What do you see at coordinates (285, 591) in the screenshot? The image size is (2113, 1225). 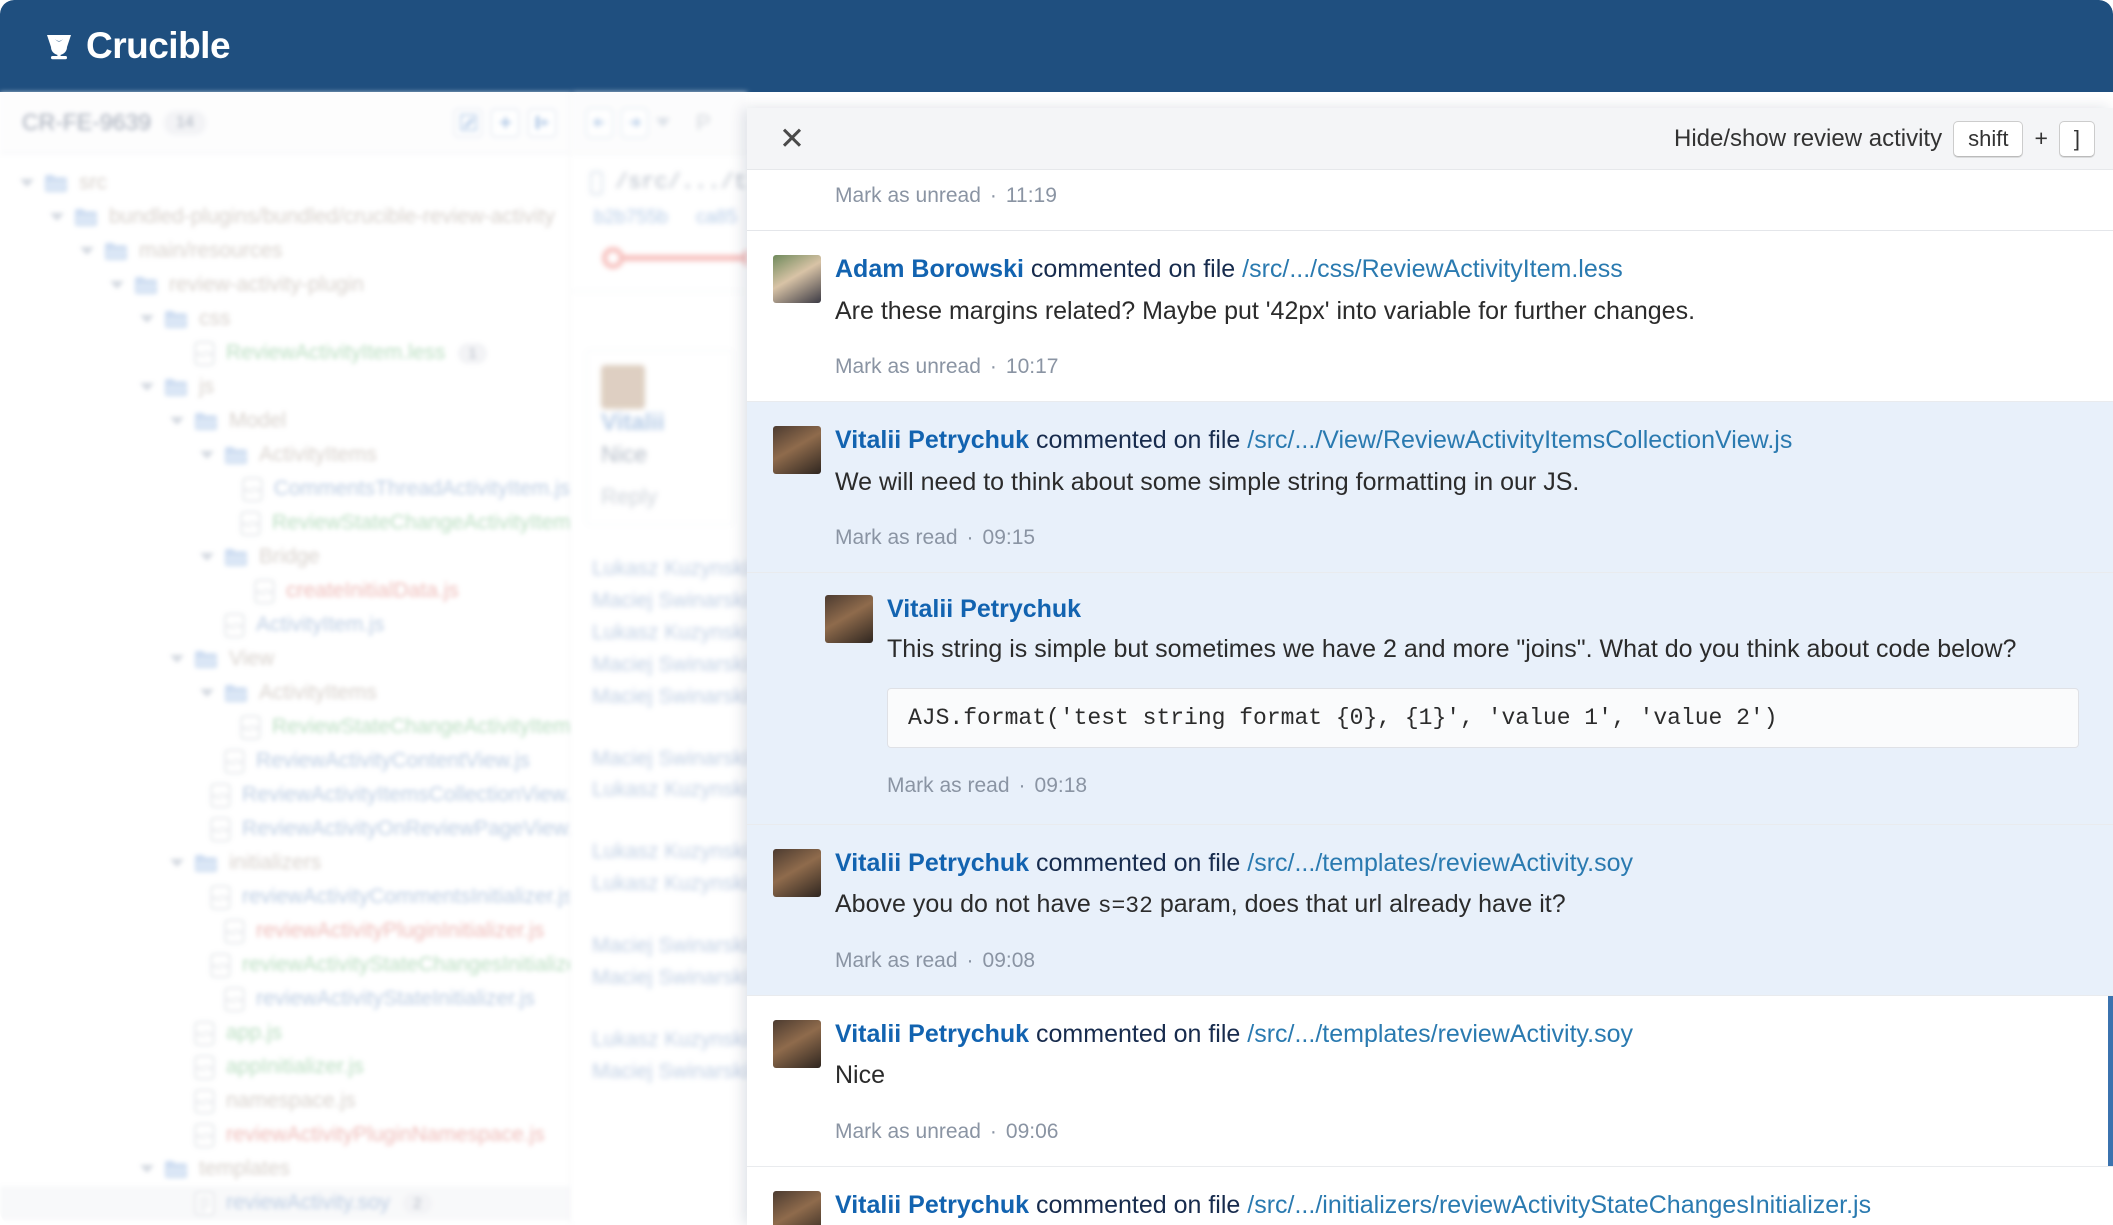 I see `tree-file-row: </> createInitialData.js` at bounding box center [285, 591].